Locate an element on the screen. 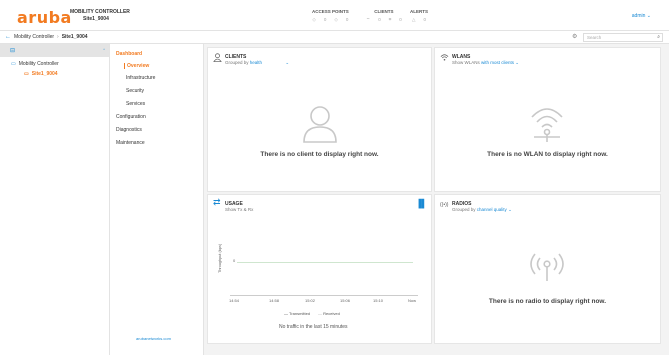  ap-up-icon: ◇ is located at coordinates (314, 19).